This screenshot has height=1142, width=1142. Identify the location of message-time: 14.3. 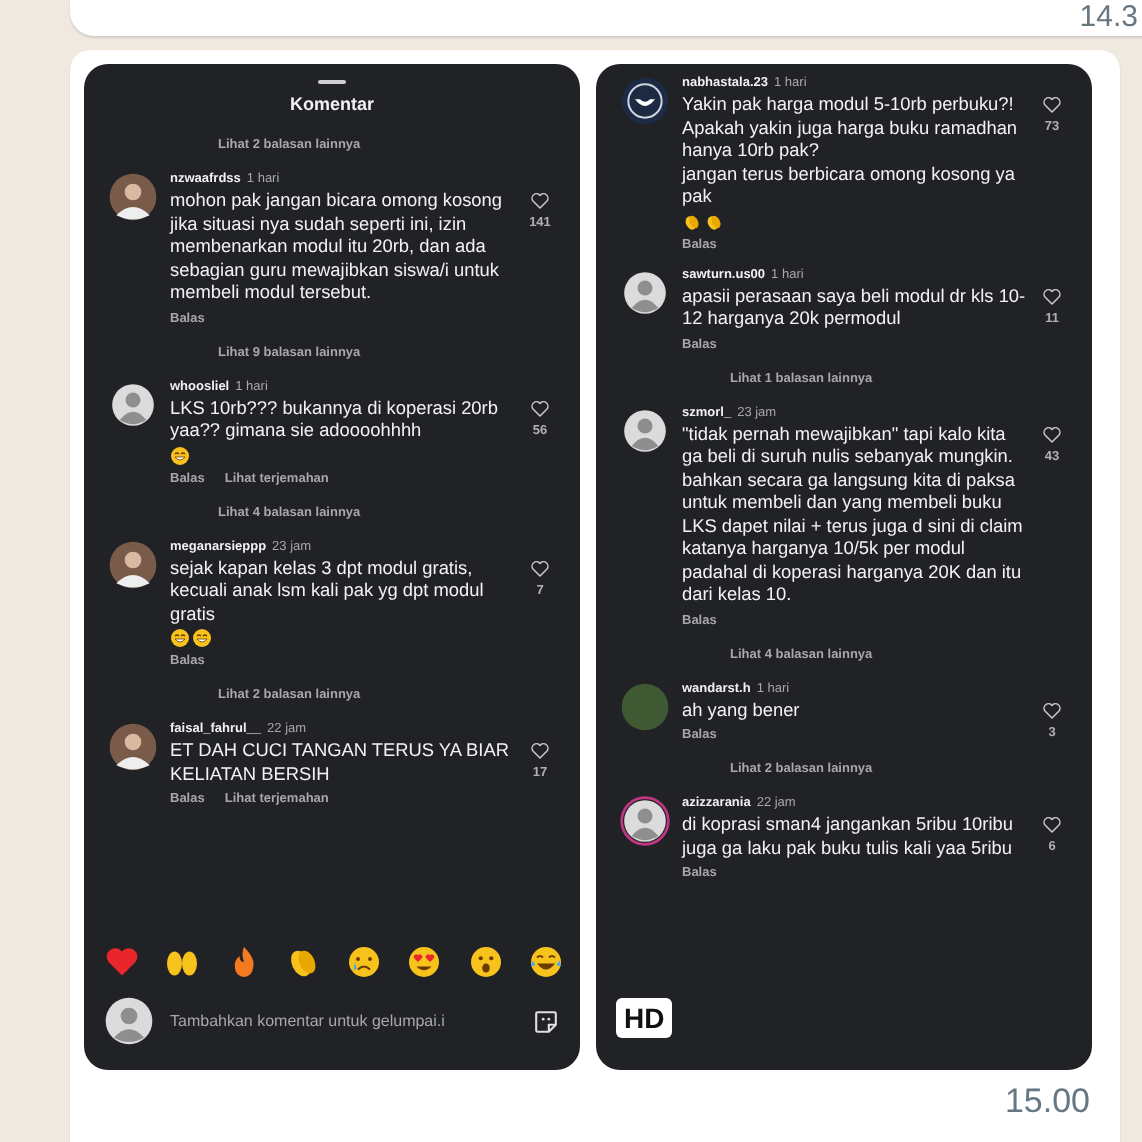
(1108, 18).